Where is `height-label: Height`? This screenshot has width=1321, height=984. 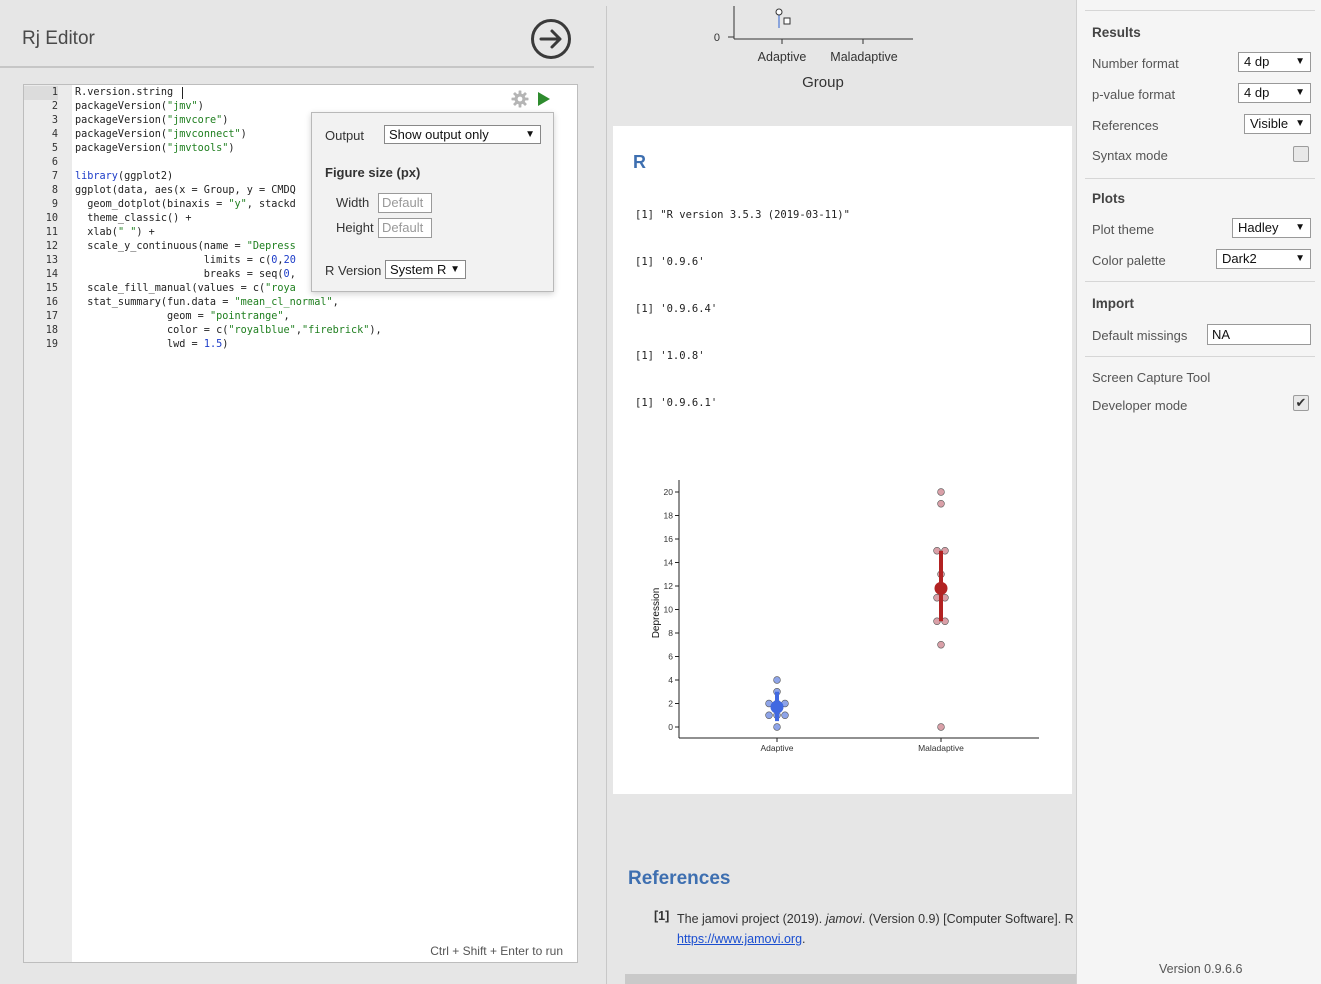 height-label: Height is located at coordinates (355, 227).